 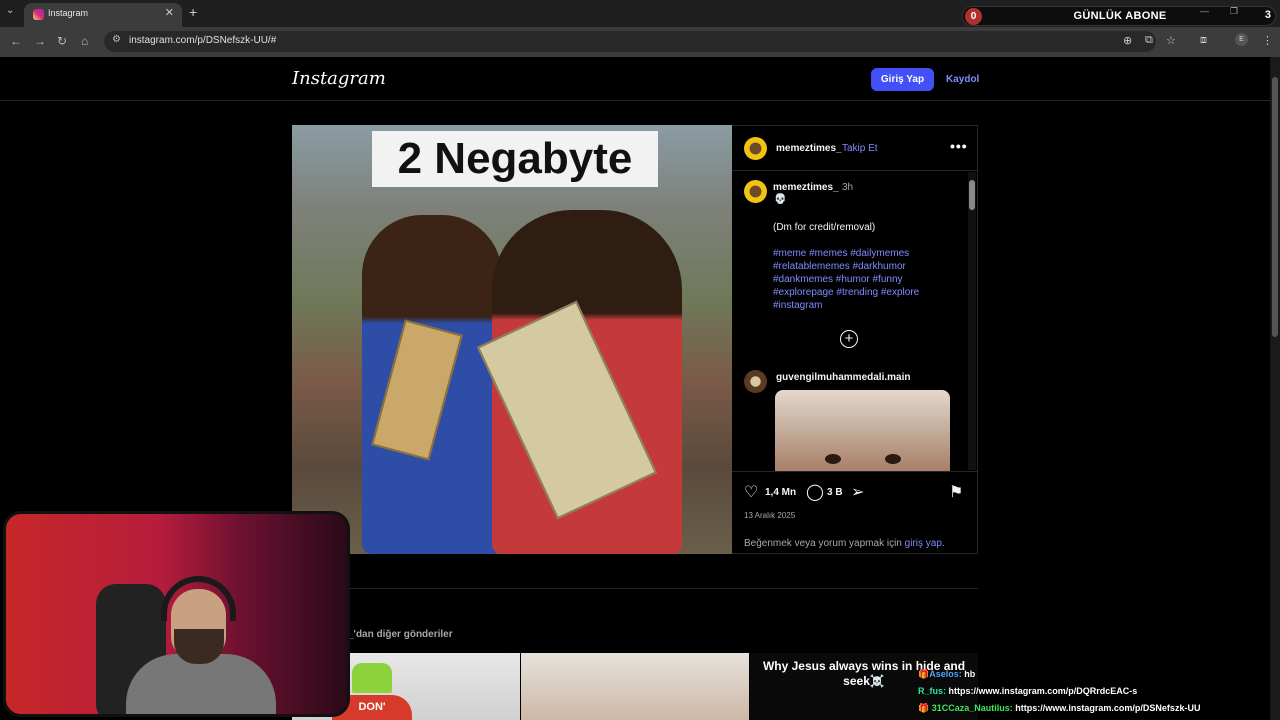 I want to click on post-time: 3h, so click(x=848, y=187).